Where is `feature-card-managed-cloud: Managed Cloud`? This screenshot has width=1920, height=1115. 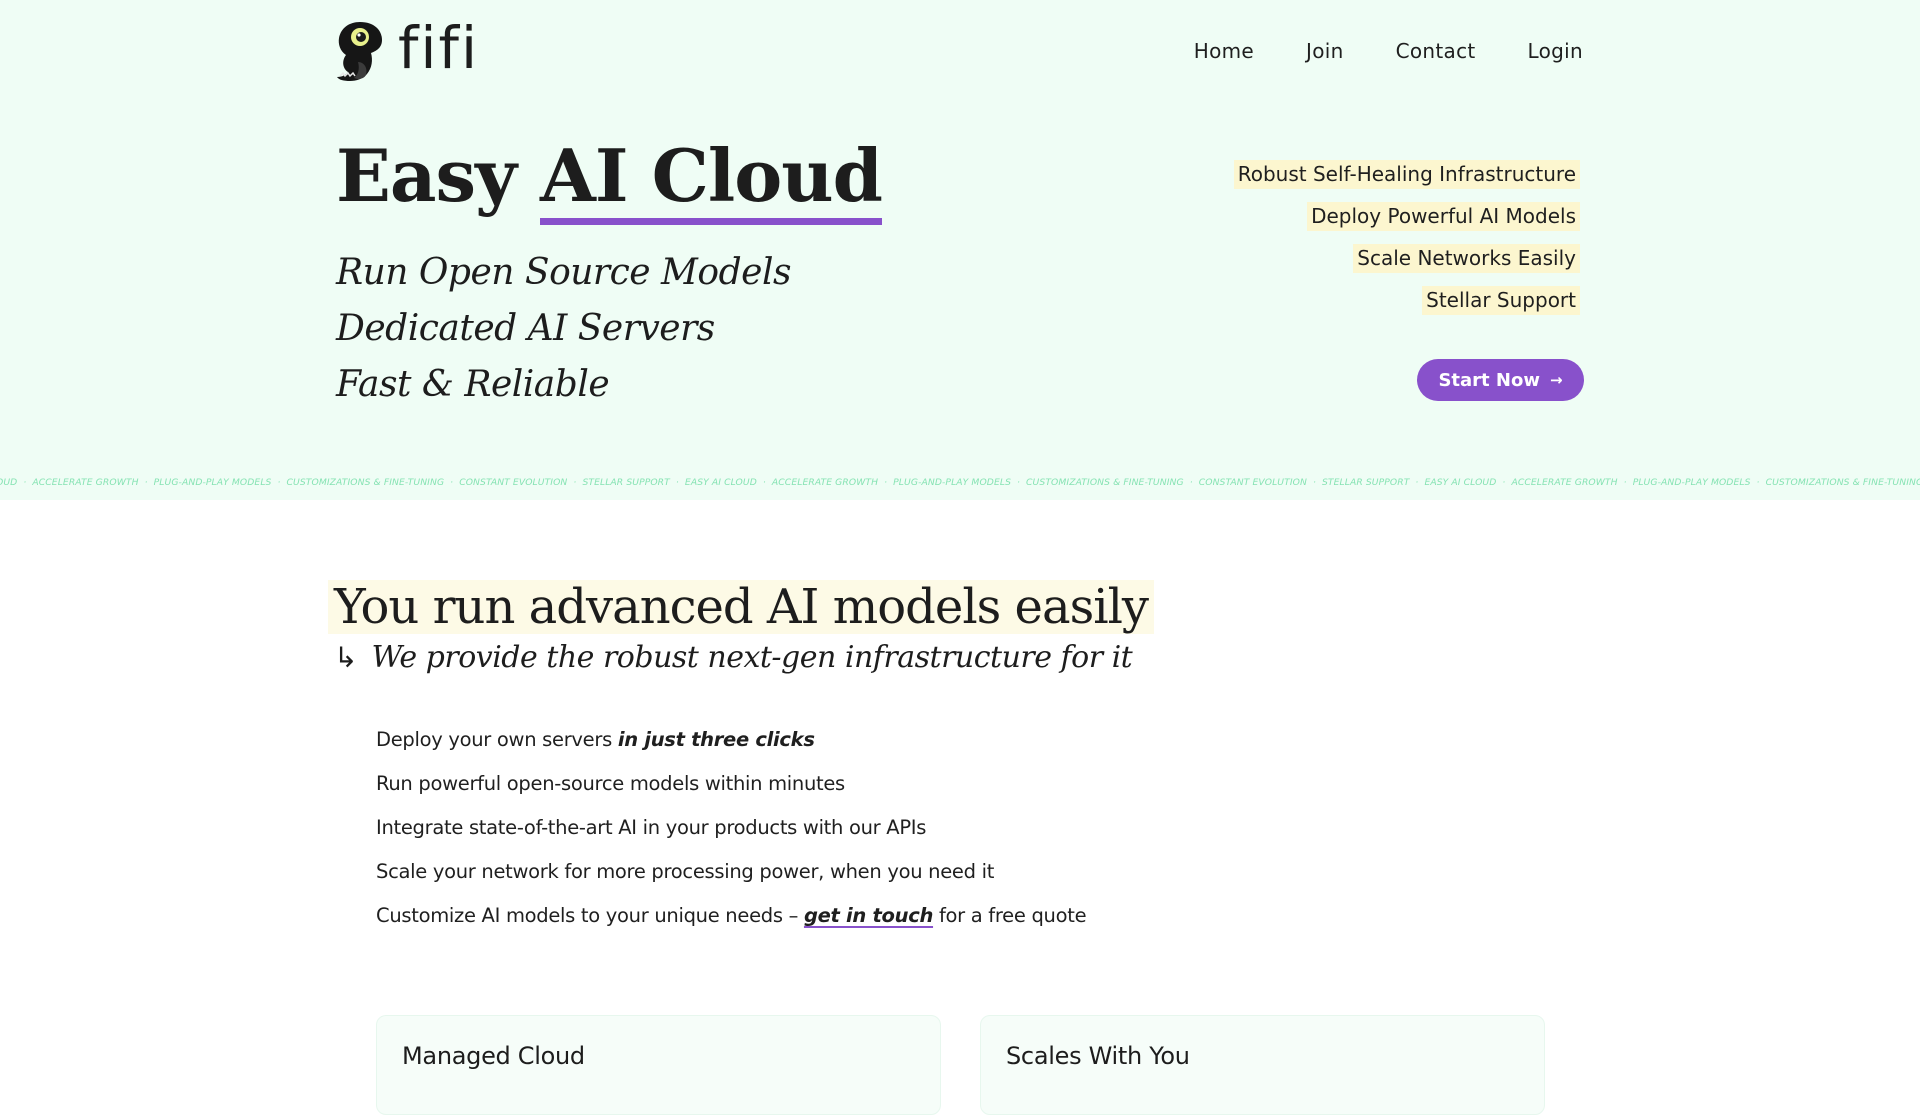
feature-card-managed-cloud: Managed Cloud is located at coordinates (658, 1065).